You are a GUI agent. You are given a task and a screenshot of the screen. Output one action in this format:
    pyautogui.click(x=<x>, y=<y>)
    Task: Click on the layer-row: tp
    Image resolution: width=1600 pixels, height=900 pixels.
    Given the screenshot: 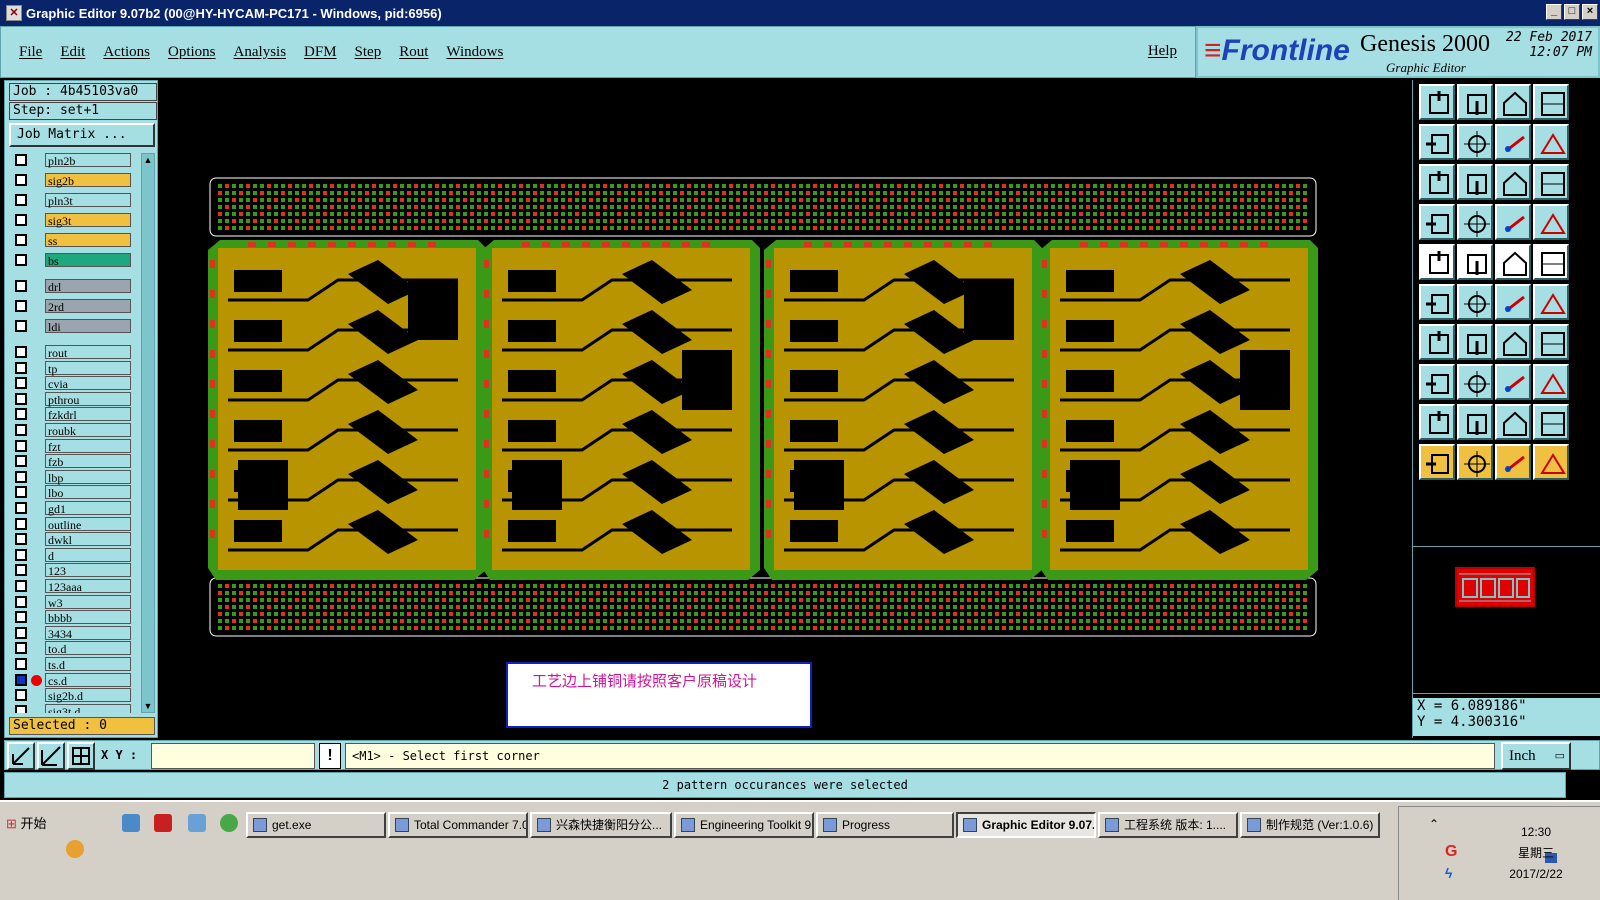 What is the action you would take?
    pyautogui.click(x=74, y=368)
    